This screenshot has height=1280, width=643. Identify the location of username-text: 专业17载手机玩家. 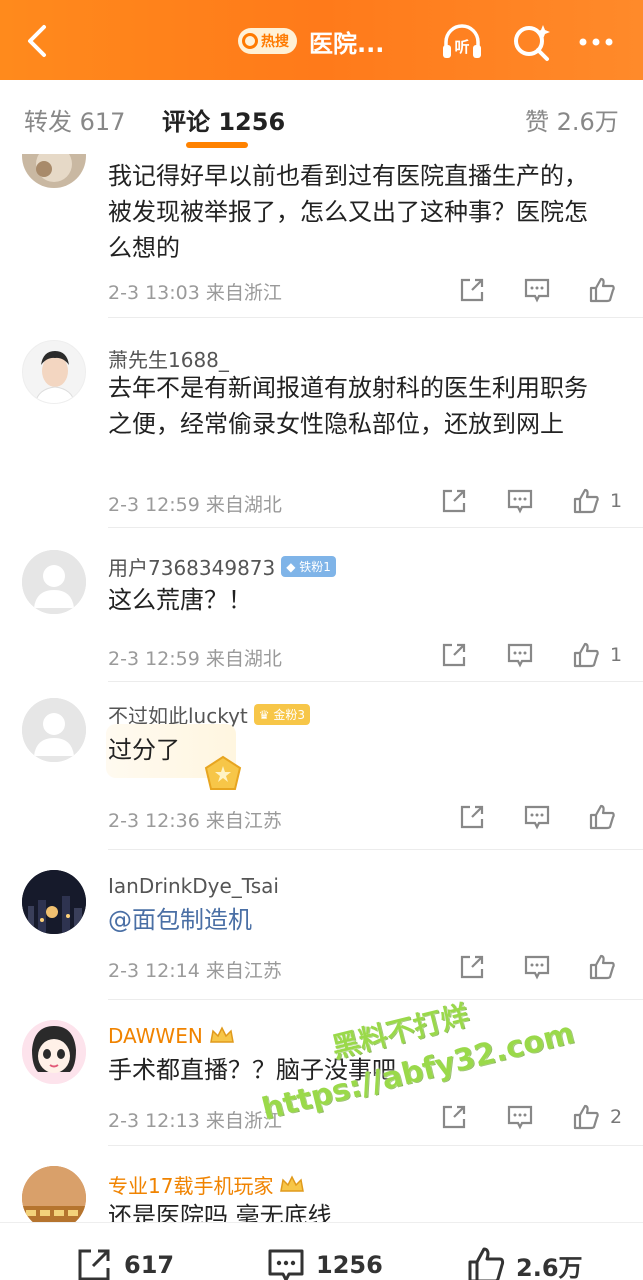
(191, 1186).